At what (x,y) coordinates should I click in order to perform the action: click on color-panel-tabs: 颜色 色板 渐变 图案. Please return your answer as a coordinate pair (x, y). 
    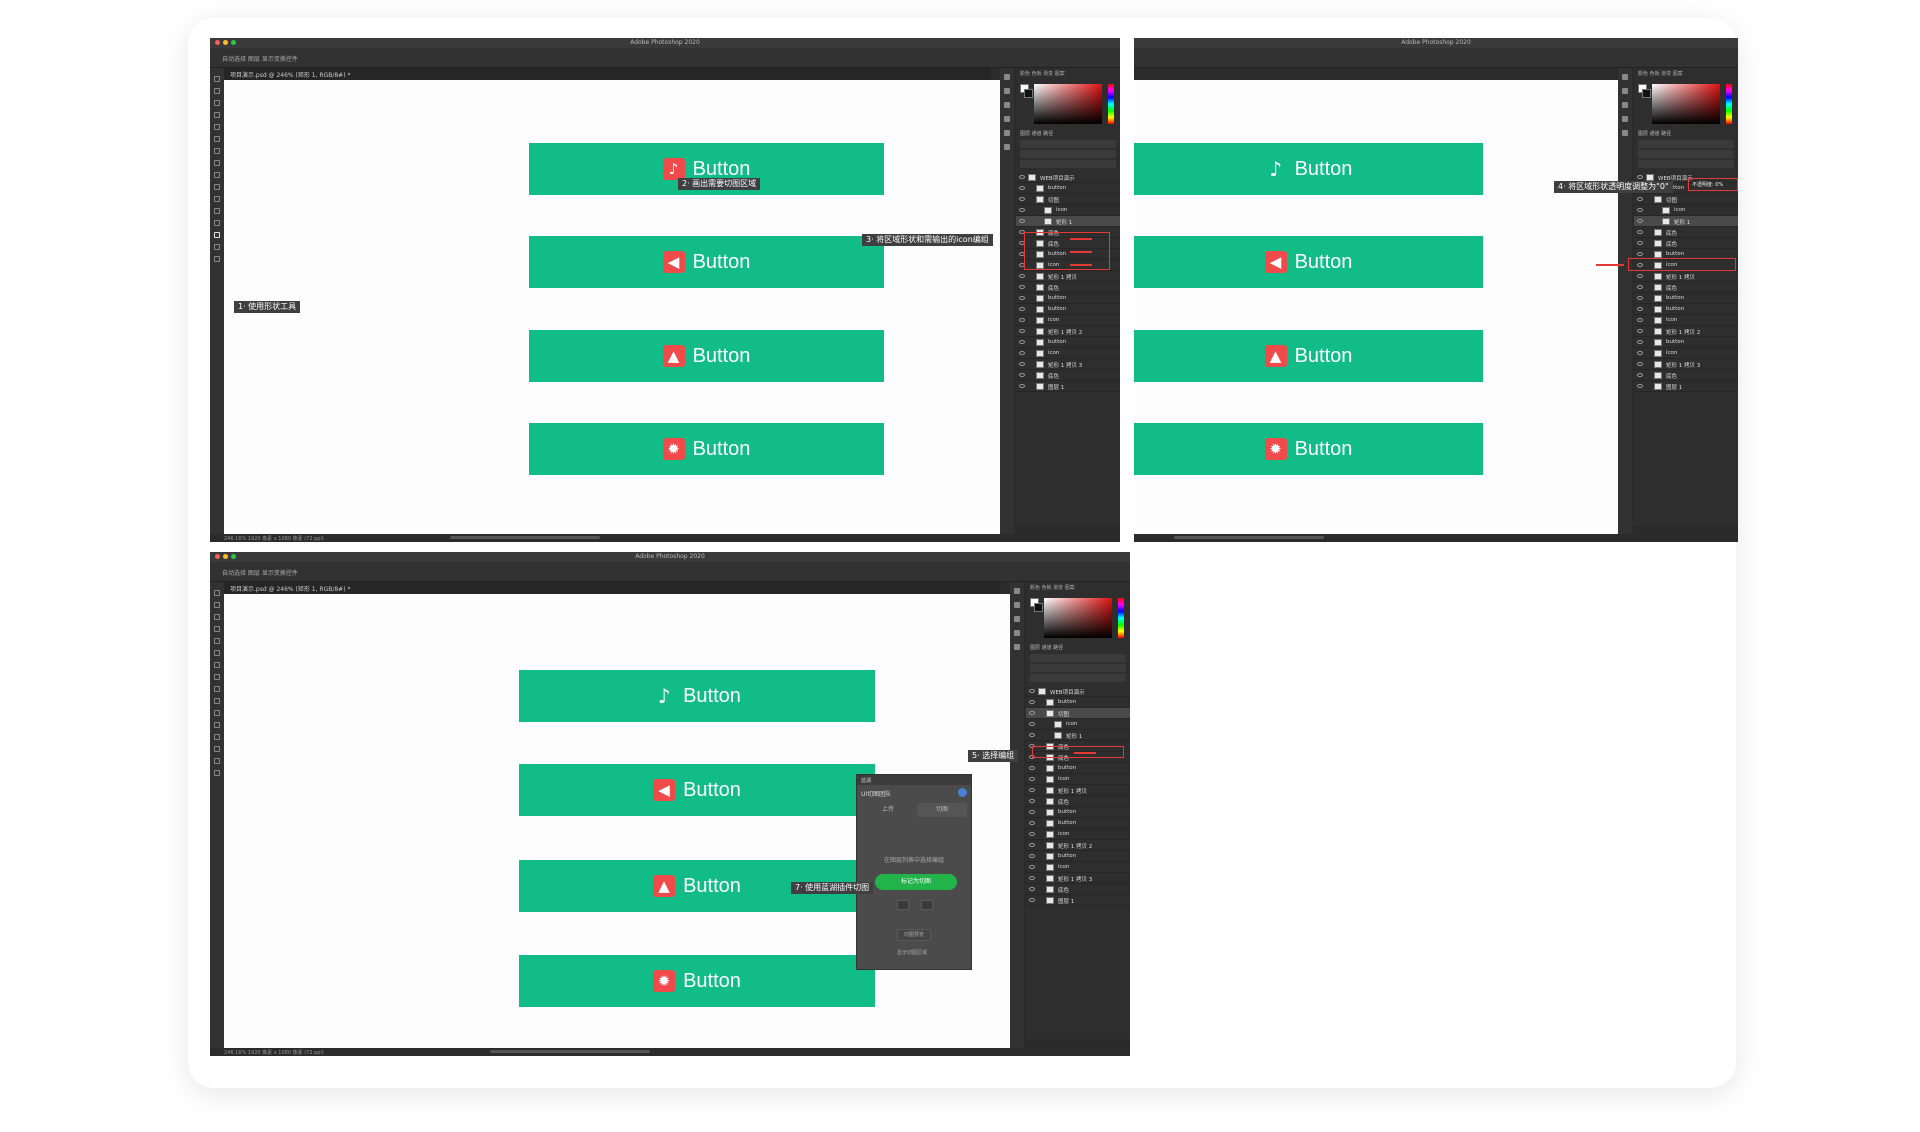
    Looking at the image, I should click on (1660, 73).